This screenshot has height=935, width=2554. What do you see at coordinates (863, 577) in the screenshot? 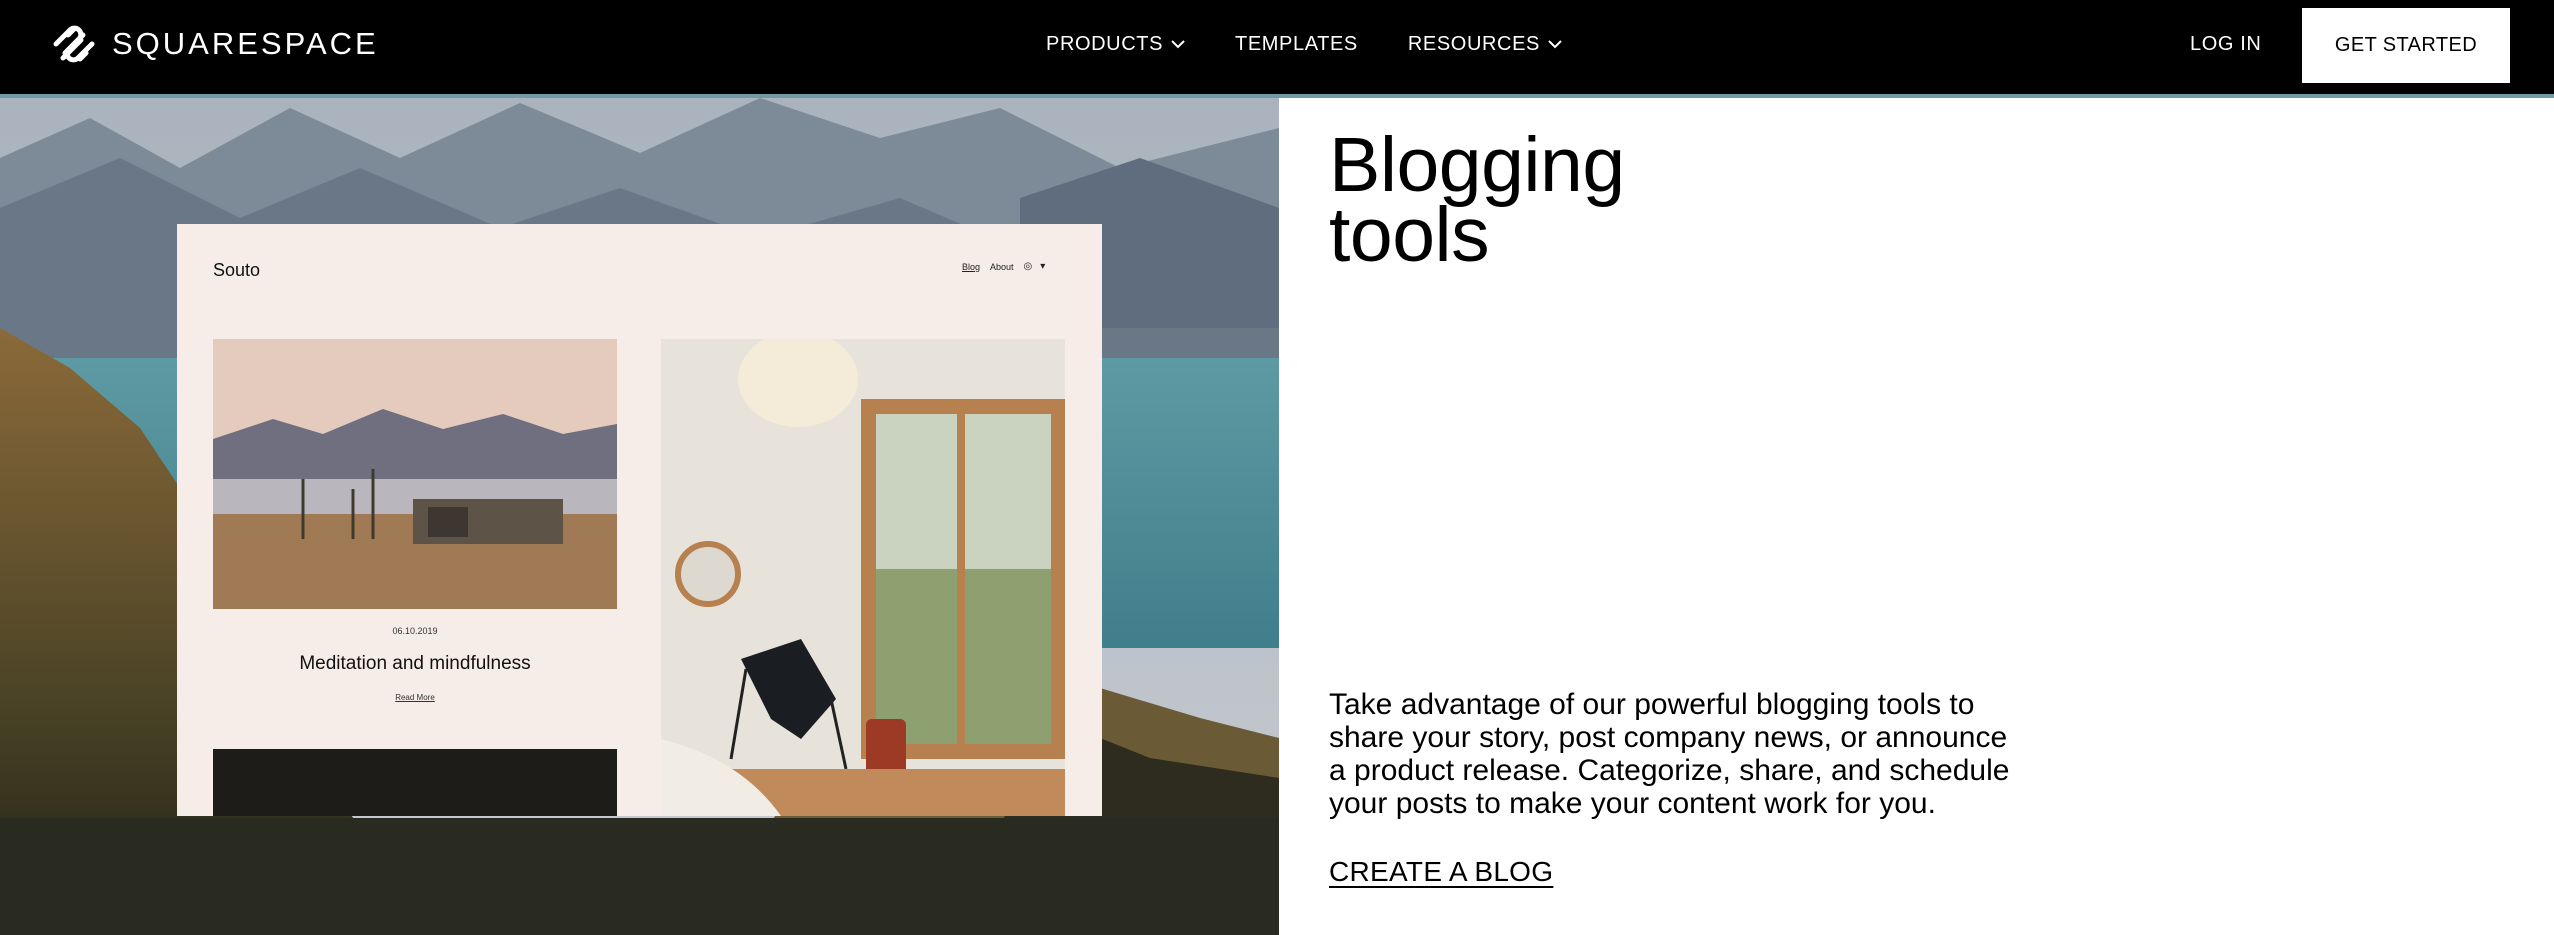
I see `interior-room-photo` at bounding box center [863, 577].